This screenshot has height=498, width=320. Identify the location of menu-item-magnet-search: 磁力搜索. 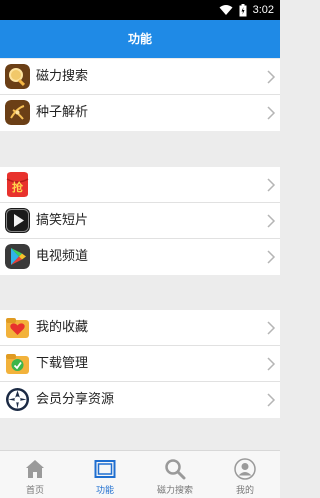
(140, 77).